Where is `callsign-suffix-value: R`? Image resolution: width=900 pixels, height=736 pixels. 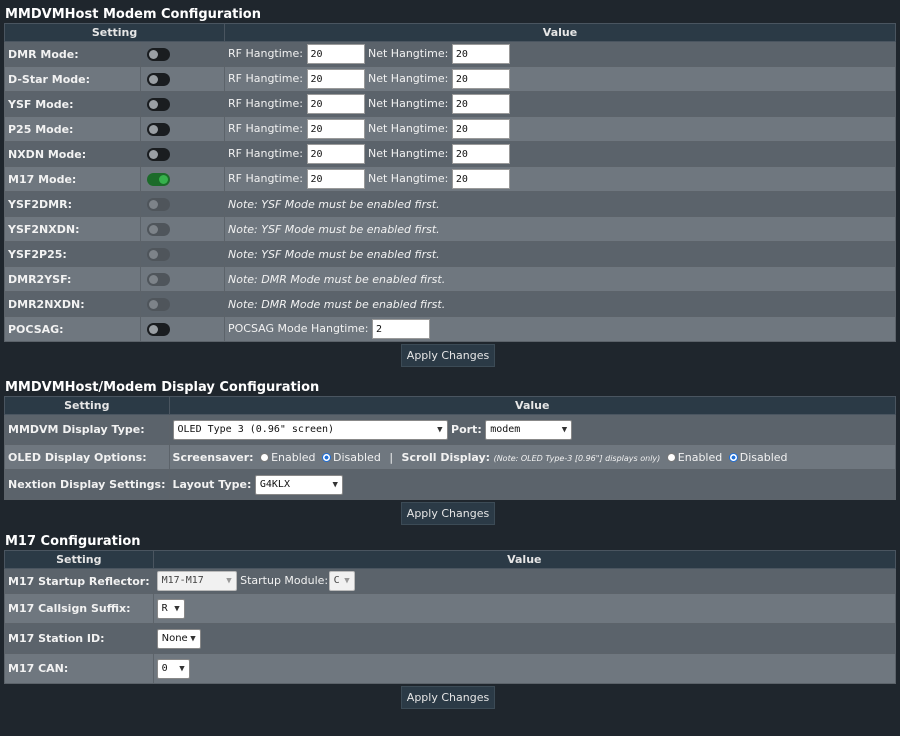 callsign-suffix-value: R is located at coordinates (164, 608).